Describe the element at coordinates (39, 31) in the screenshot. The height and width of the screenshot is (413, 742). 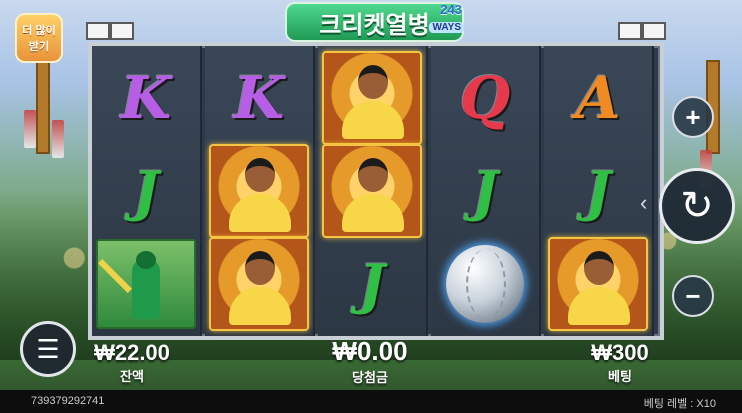
I see `get-more-line1: 더 많이` at that location.